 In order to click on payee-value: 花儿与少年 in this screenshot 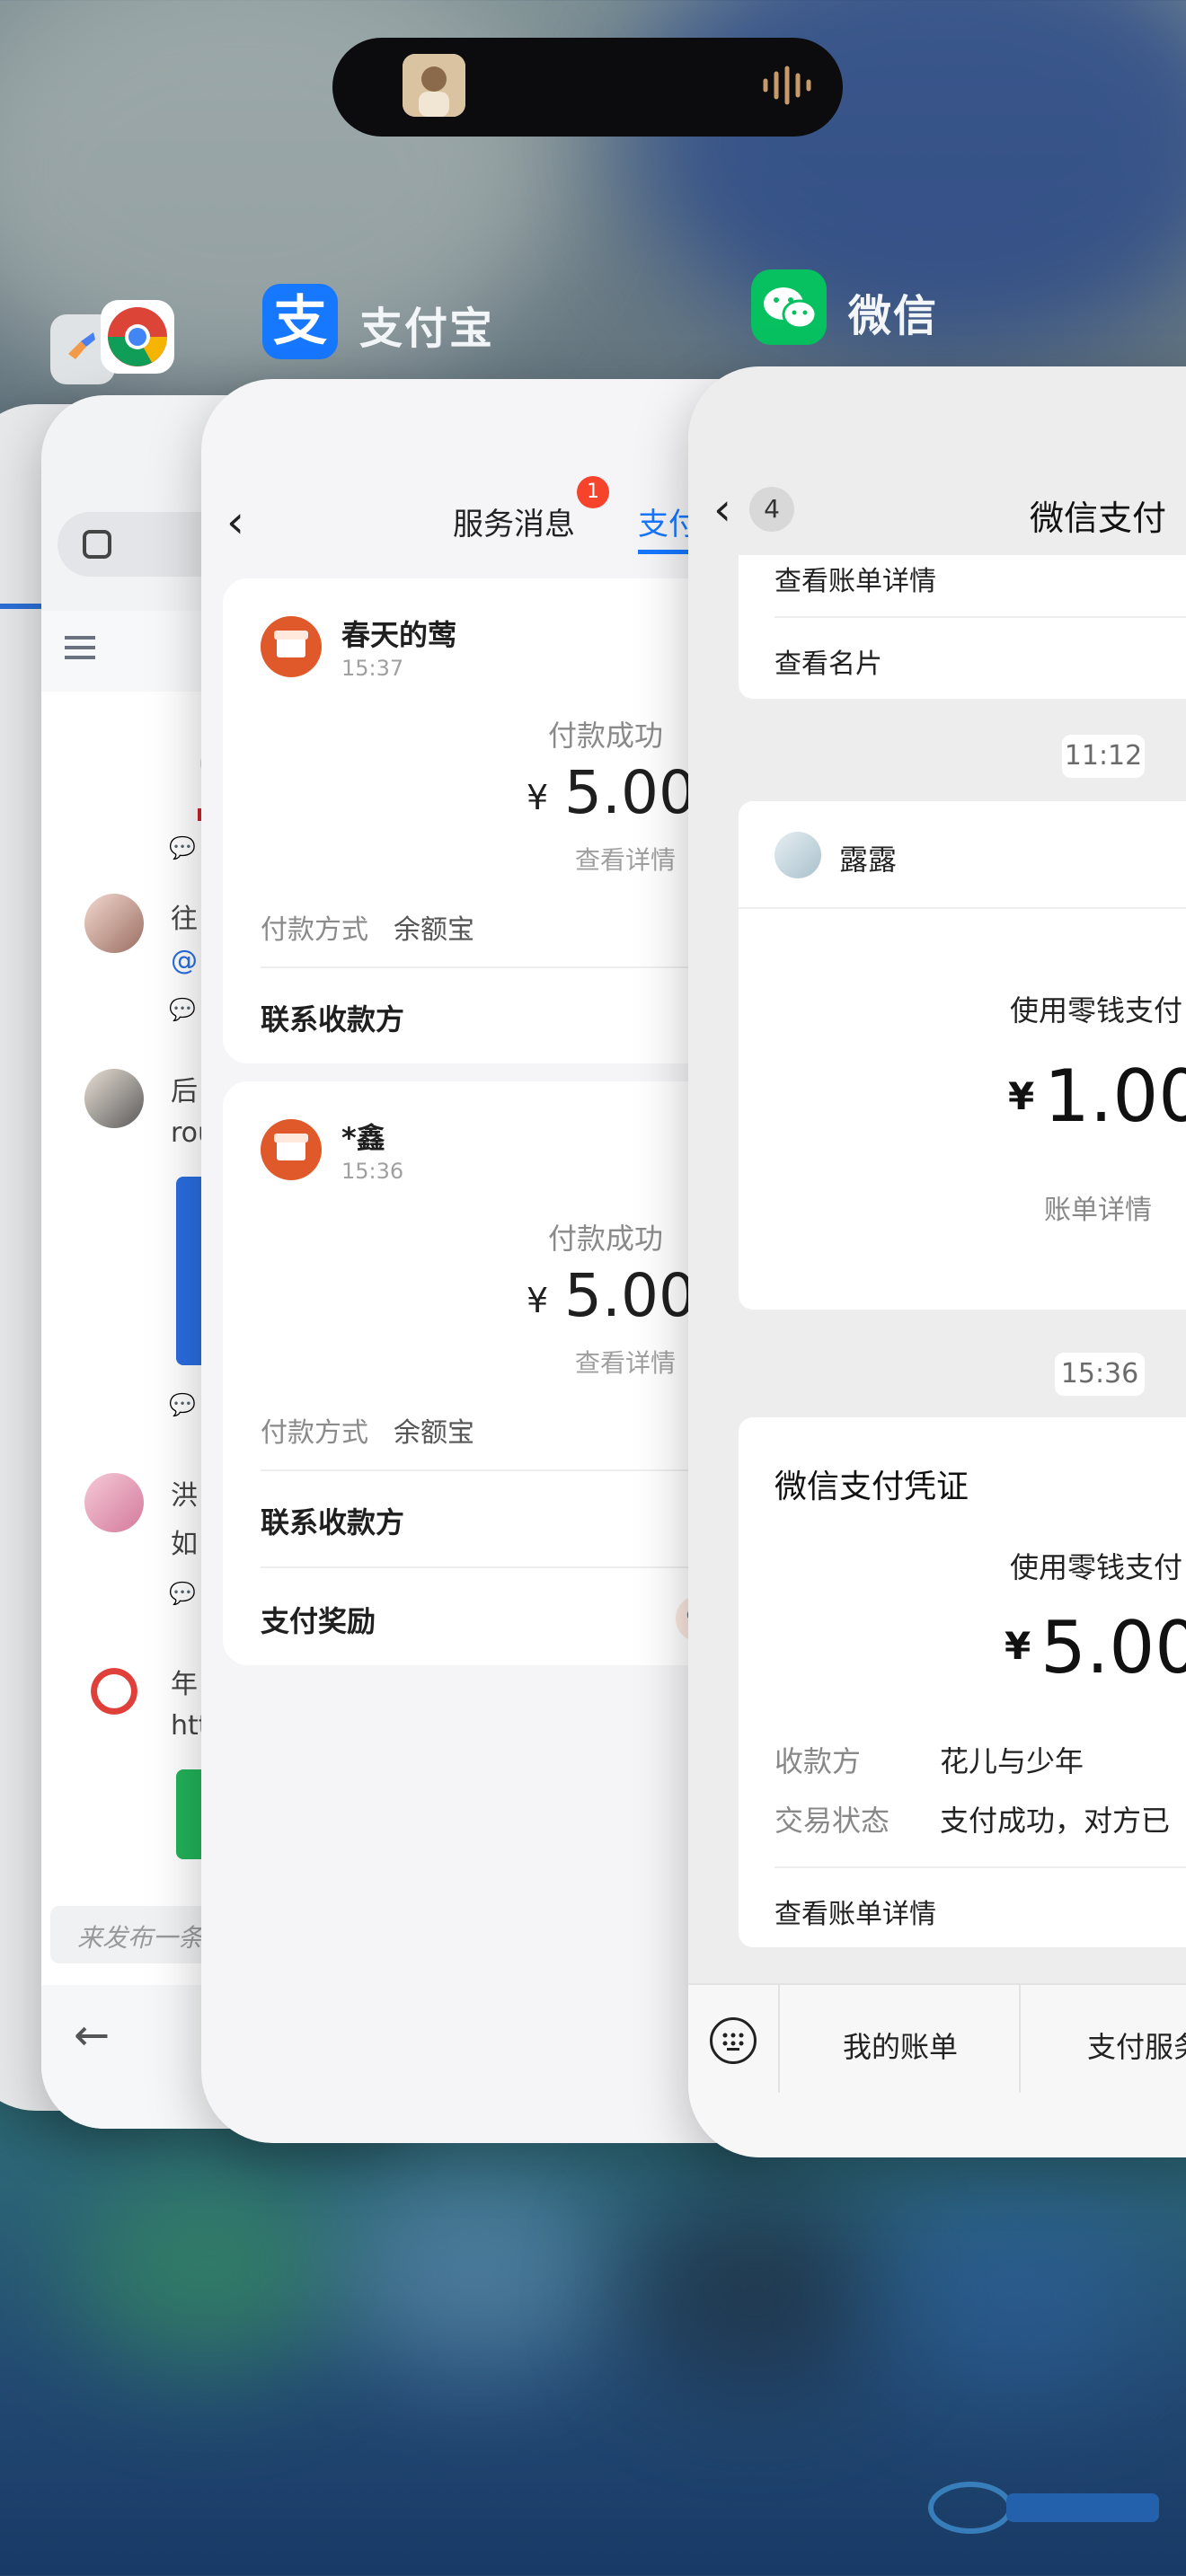, I will do `click(1012, 1761)`.